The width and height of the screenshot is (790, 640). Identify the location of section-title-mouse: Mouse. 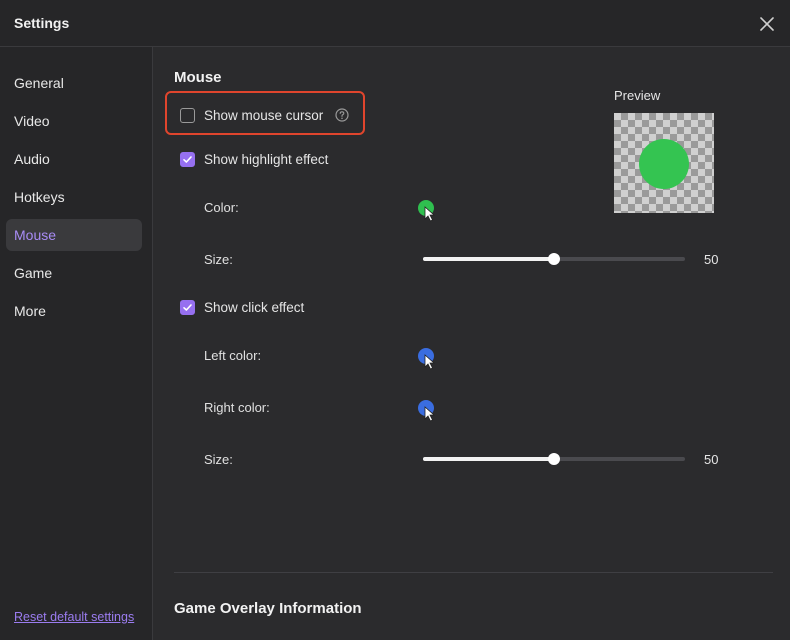
(198, 77).